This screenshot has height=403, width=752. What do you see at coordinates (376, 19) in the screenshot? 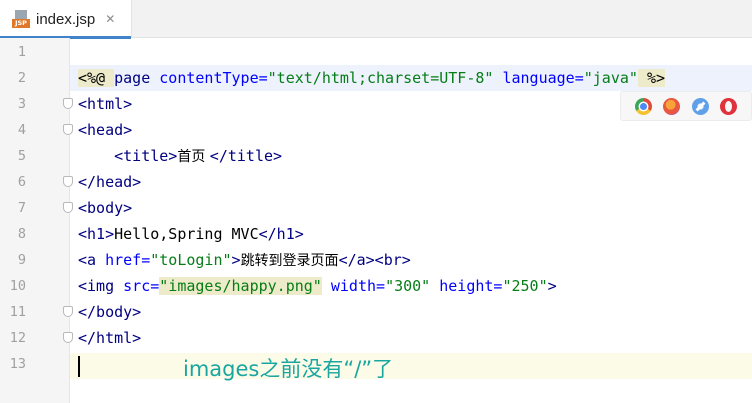
I see `editor-tab-bar: JSP index.jsp ✕` at bounding box center [376, 19].